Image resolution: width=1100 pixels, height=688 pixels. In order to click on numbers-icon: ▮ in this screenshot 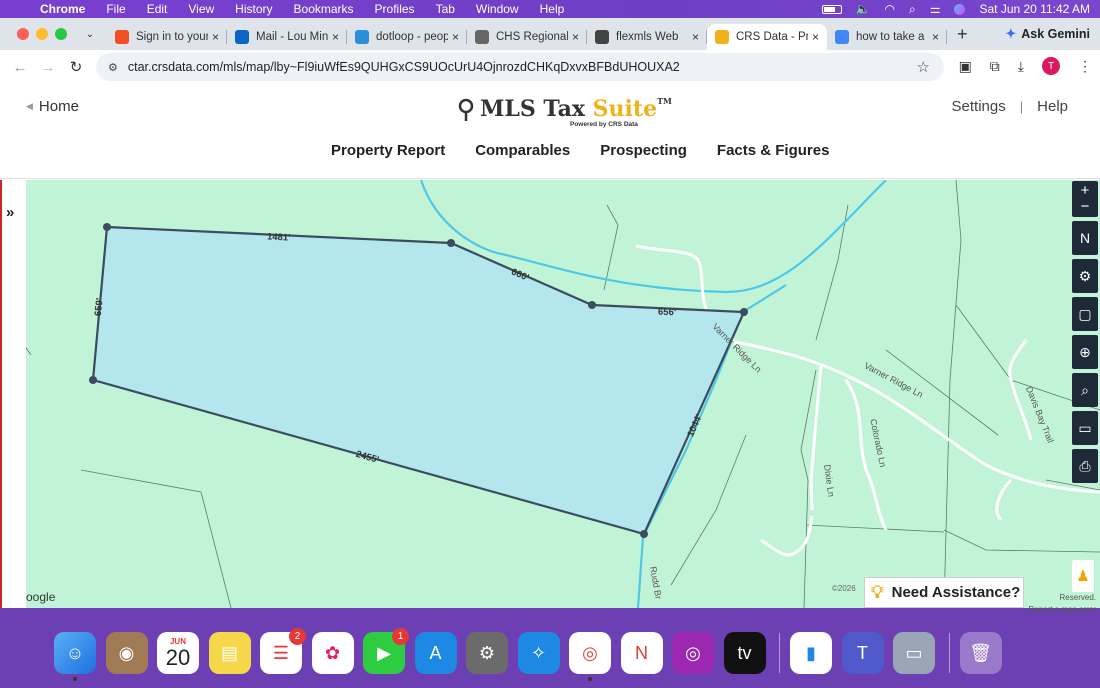, I will do `click(811, 653)`.